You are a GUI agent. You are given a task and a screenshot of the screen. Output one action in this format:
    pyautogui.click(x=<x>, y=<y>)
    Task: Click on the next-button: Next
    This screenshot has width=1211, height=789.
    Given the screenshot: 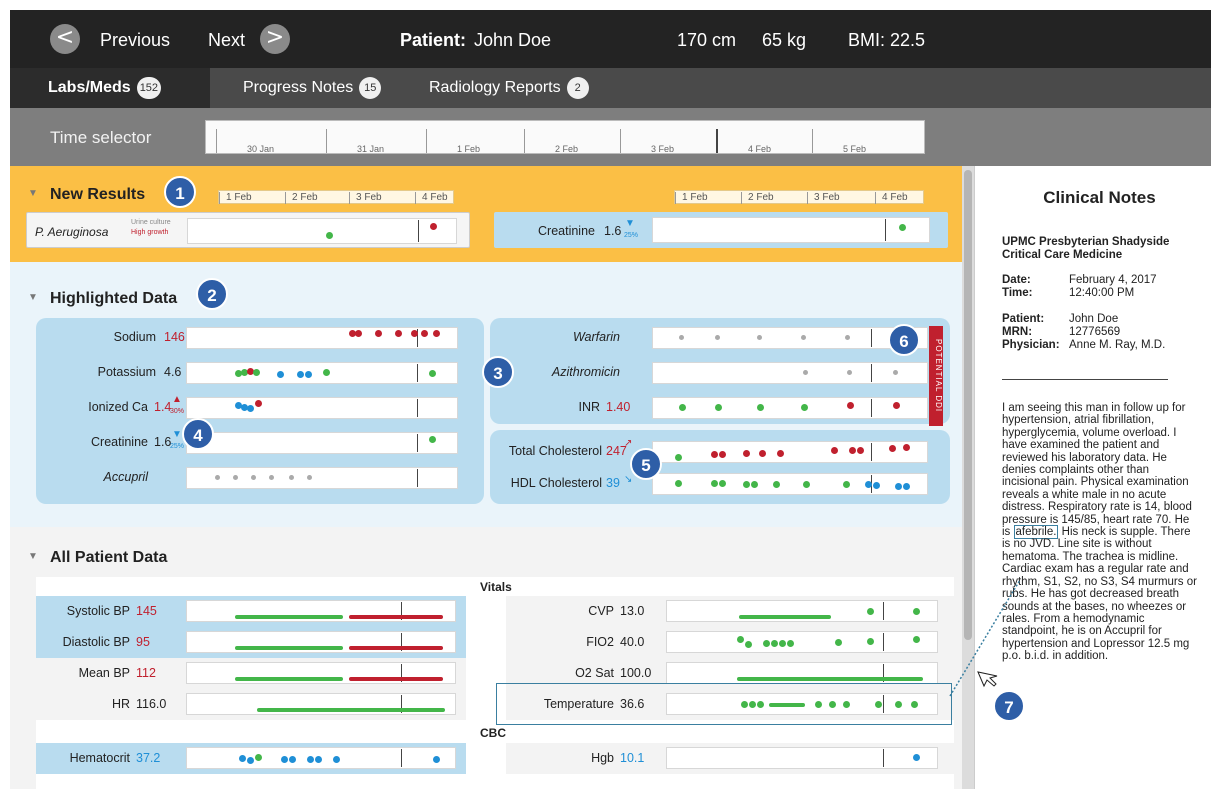 What is the action you would take?
    pyautogui.click(x=226, y=40)
    